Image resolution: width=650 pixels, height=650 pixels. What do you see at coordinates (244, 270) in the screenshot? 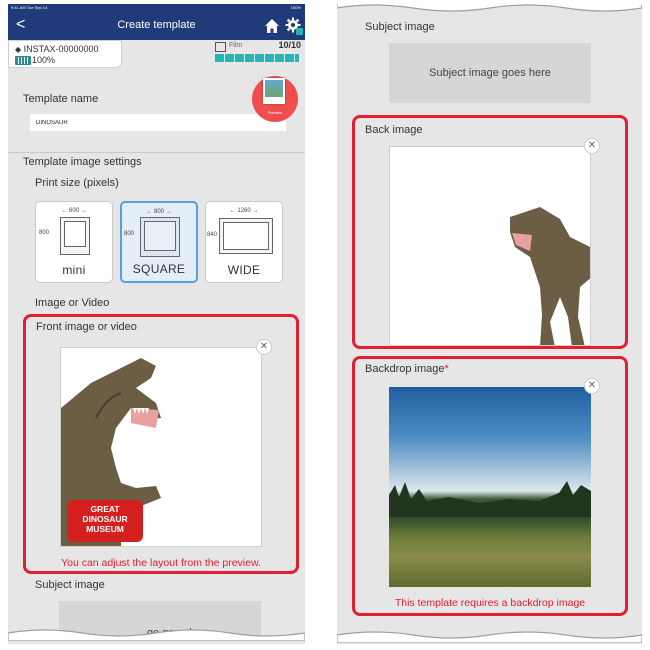
I see `size-label: WIDE` at bounding box center [244, 270].